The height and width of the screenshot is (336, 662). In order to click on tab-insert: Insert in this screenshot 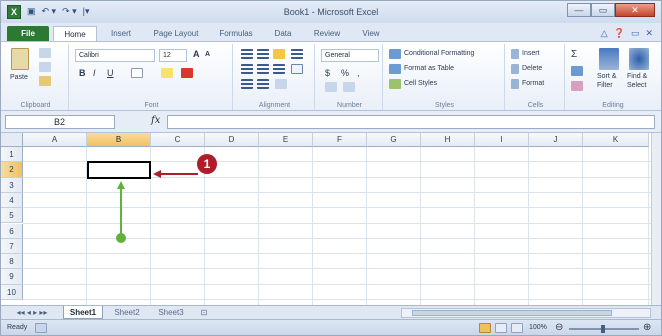, I will do `click(121, 33)`.